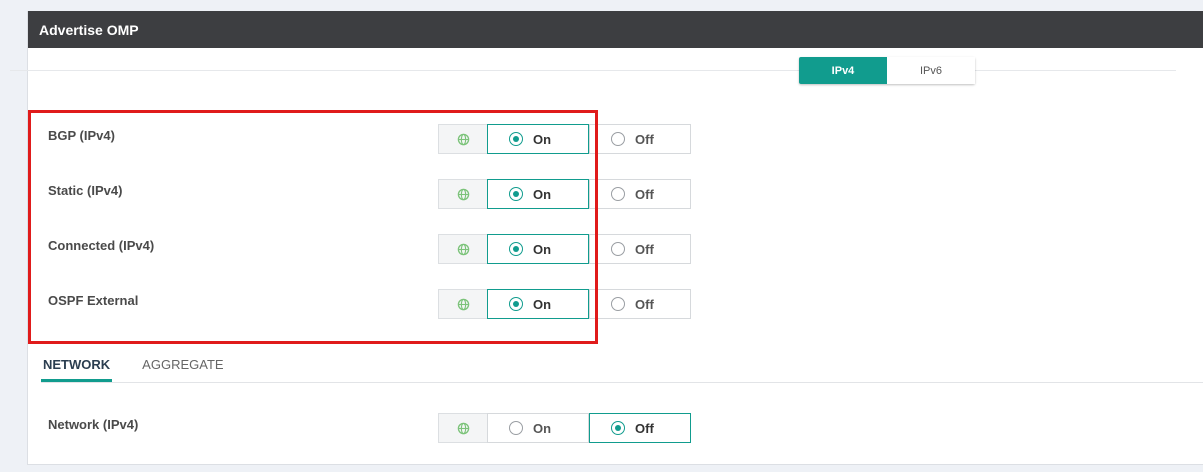 Image resolution: width=1203 pixels, height=472 pixels. I want to click on globe-icon, so click(463, 428).